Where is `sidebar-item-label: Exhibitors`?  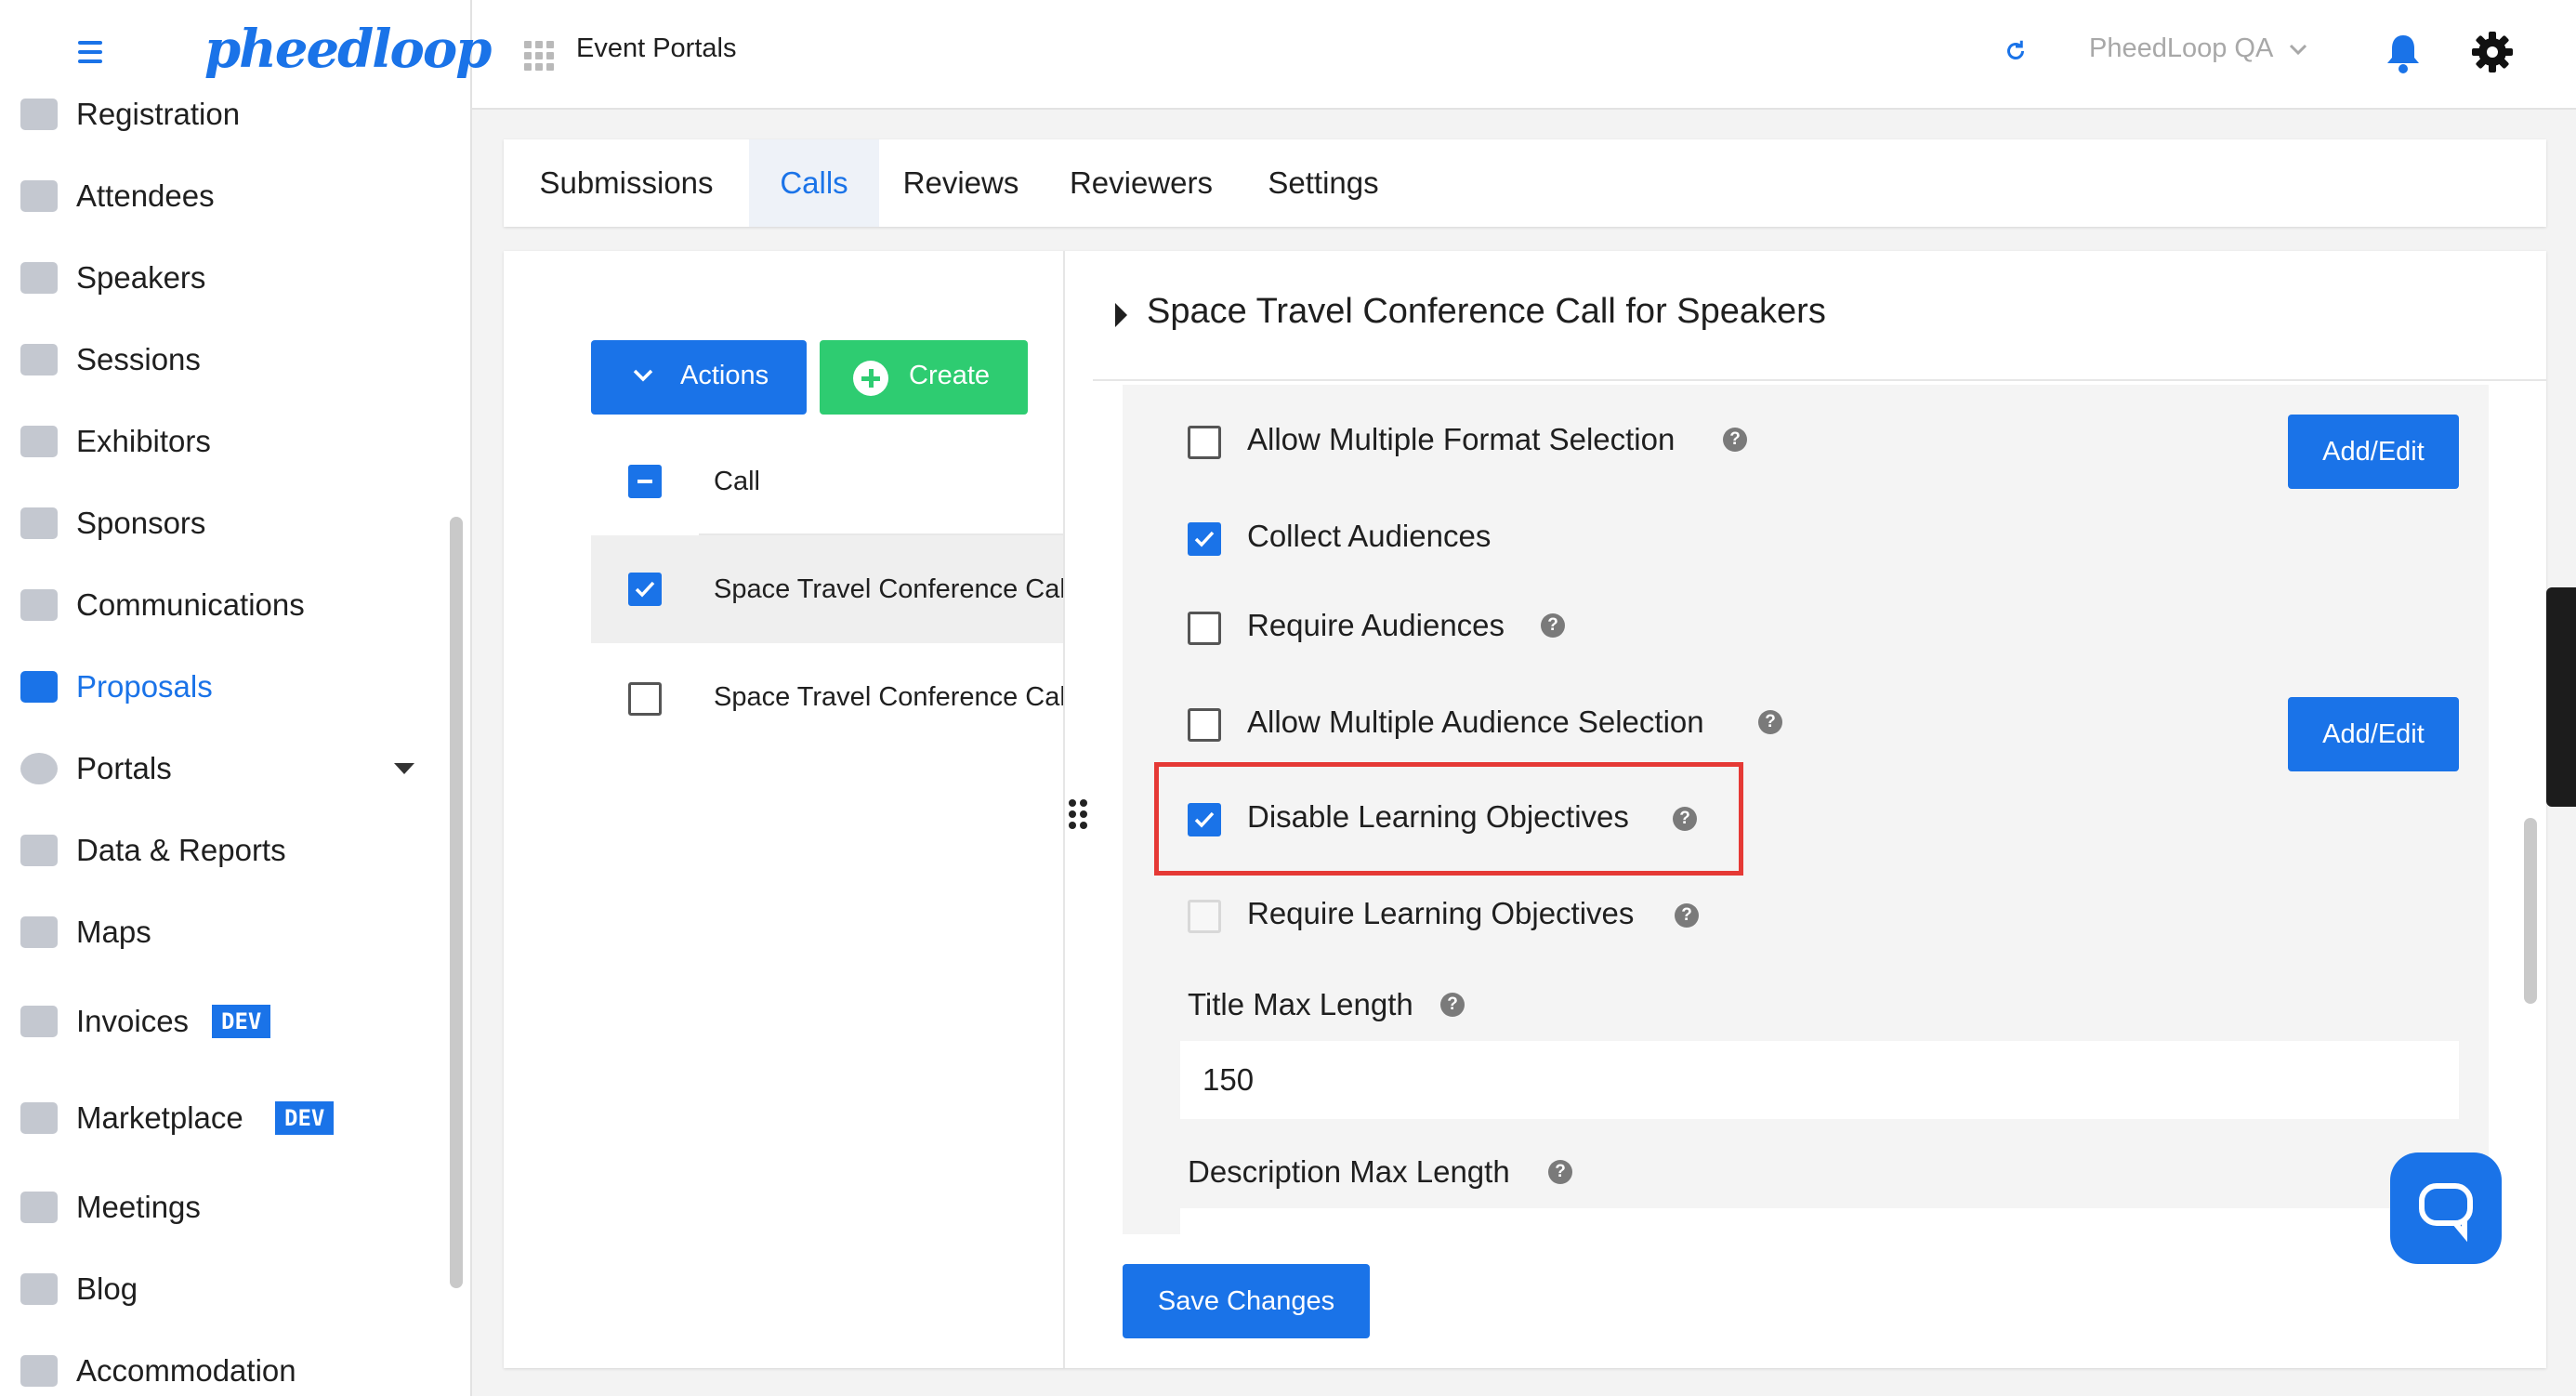 sidebar-item-label: Exhibitors is located at coordinates (143, 441).